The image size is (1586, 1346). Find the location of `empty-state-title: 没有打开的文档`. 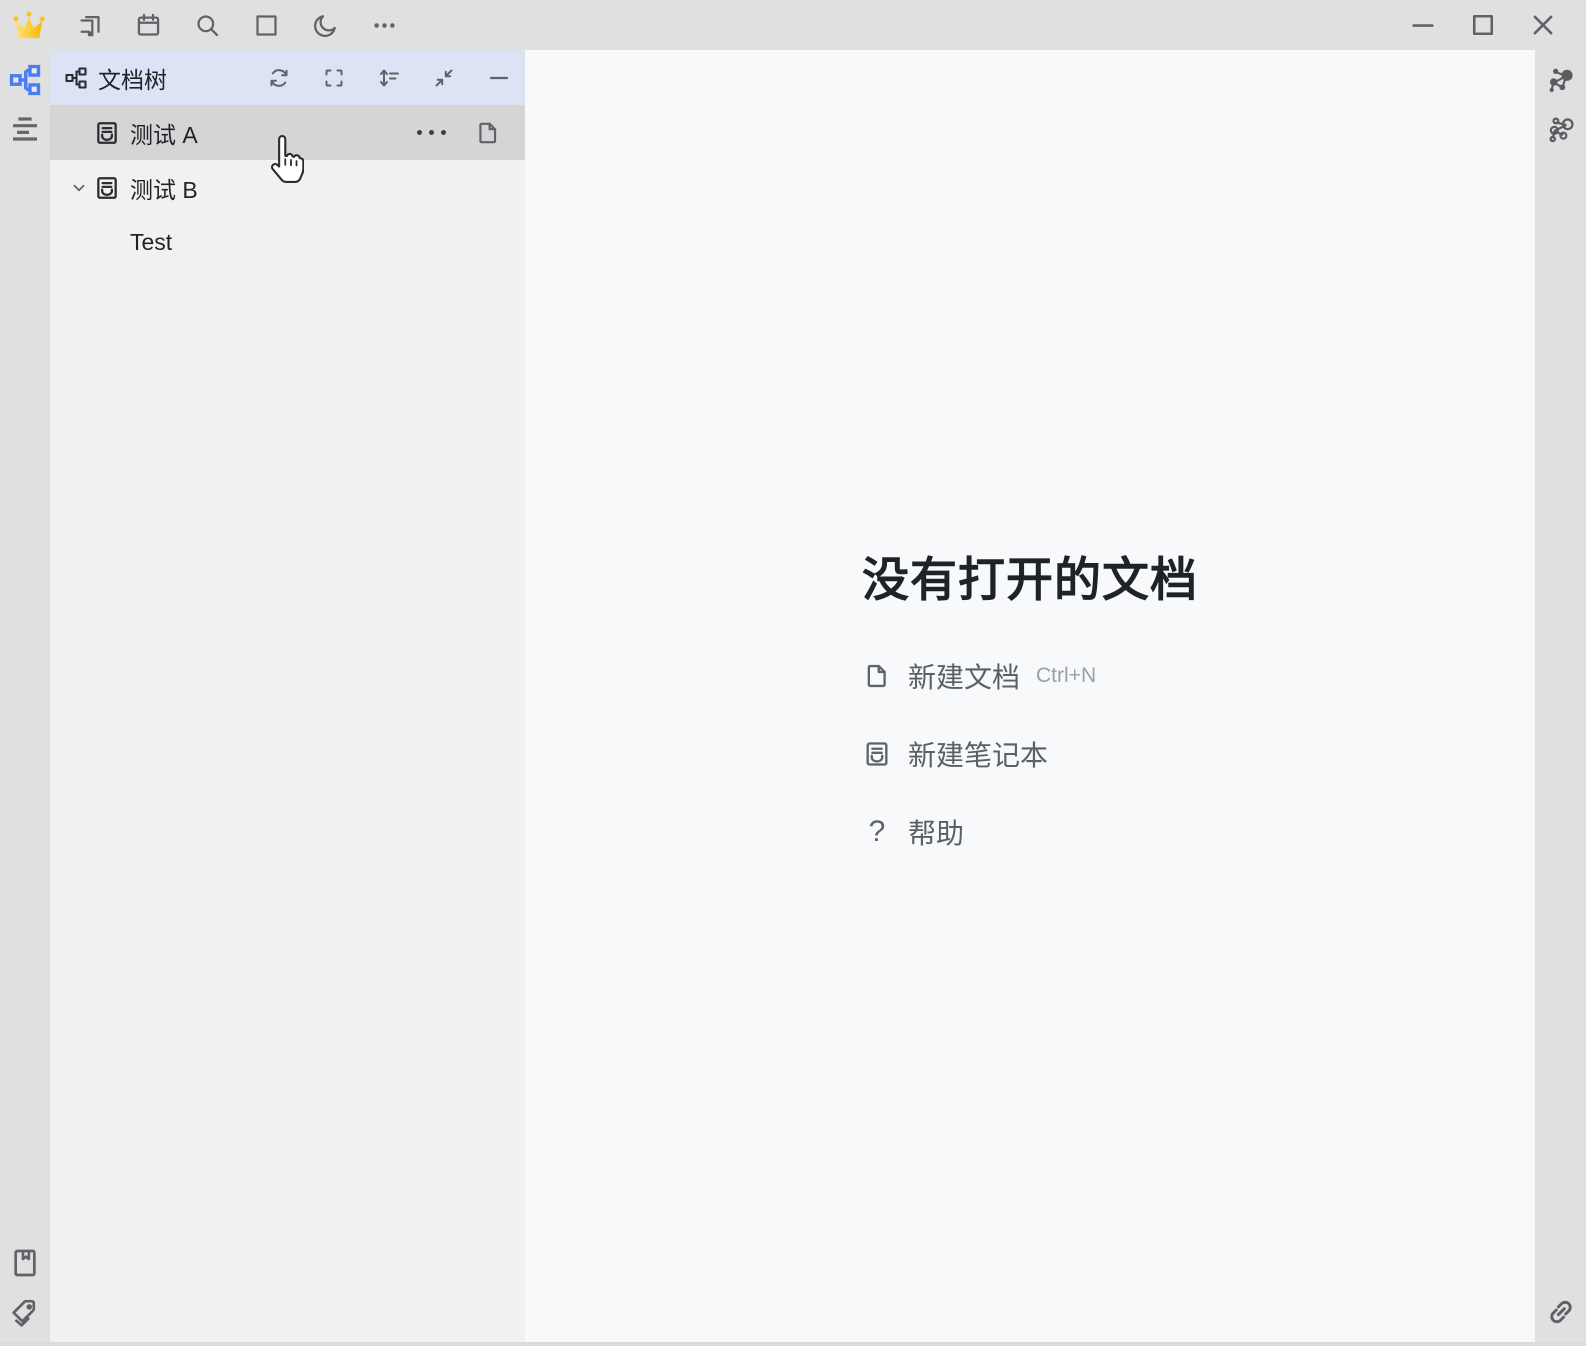

empty-state-title: 没有打开的文档 is located at coordinates (1030, 579).